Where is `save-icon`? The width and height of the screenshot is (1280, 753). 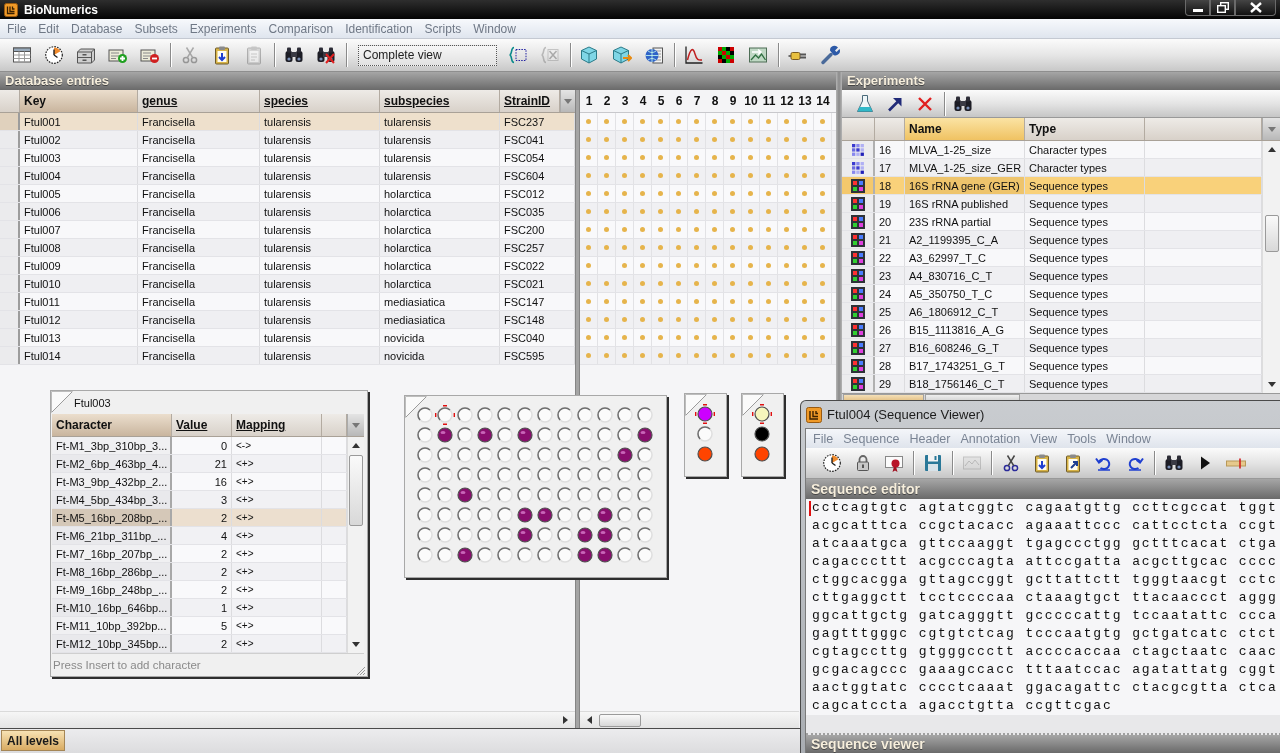 save-icon is located at coordinates (932, 463).